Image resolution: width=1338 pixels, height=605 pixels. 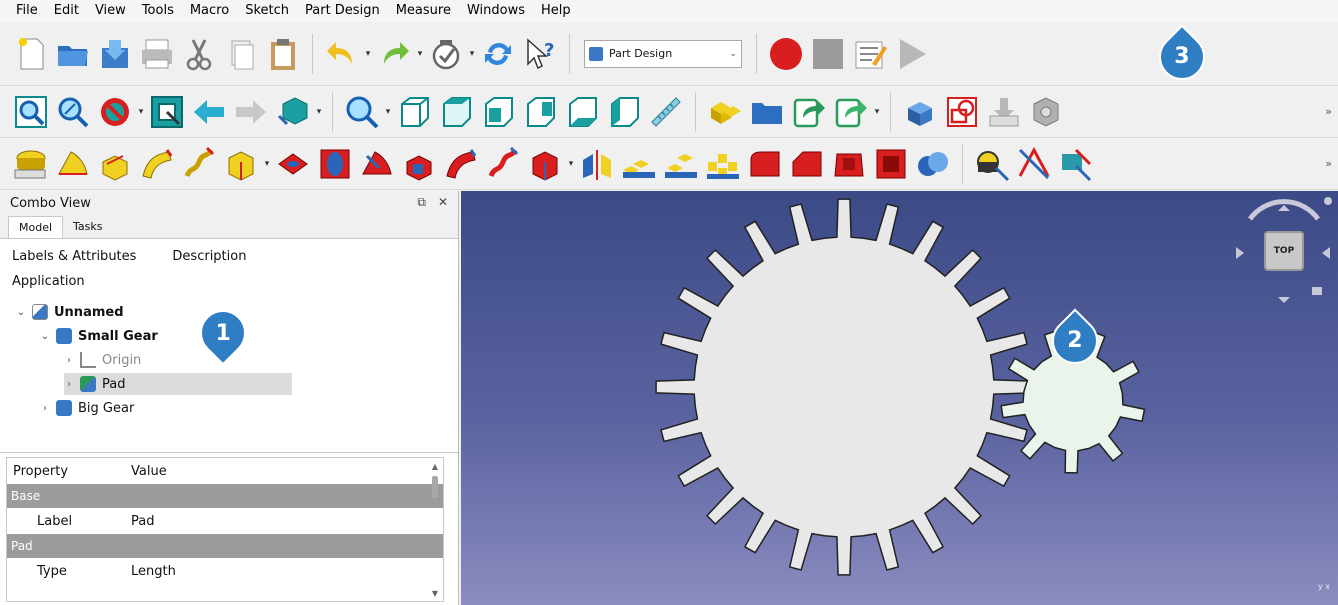 What do you see at coordinates (420, 54) in the screenshot?
I see `redo-dropdown-icon: ▾` at bounding box center [420, 54].